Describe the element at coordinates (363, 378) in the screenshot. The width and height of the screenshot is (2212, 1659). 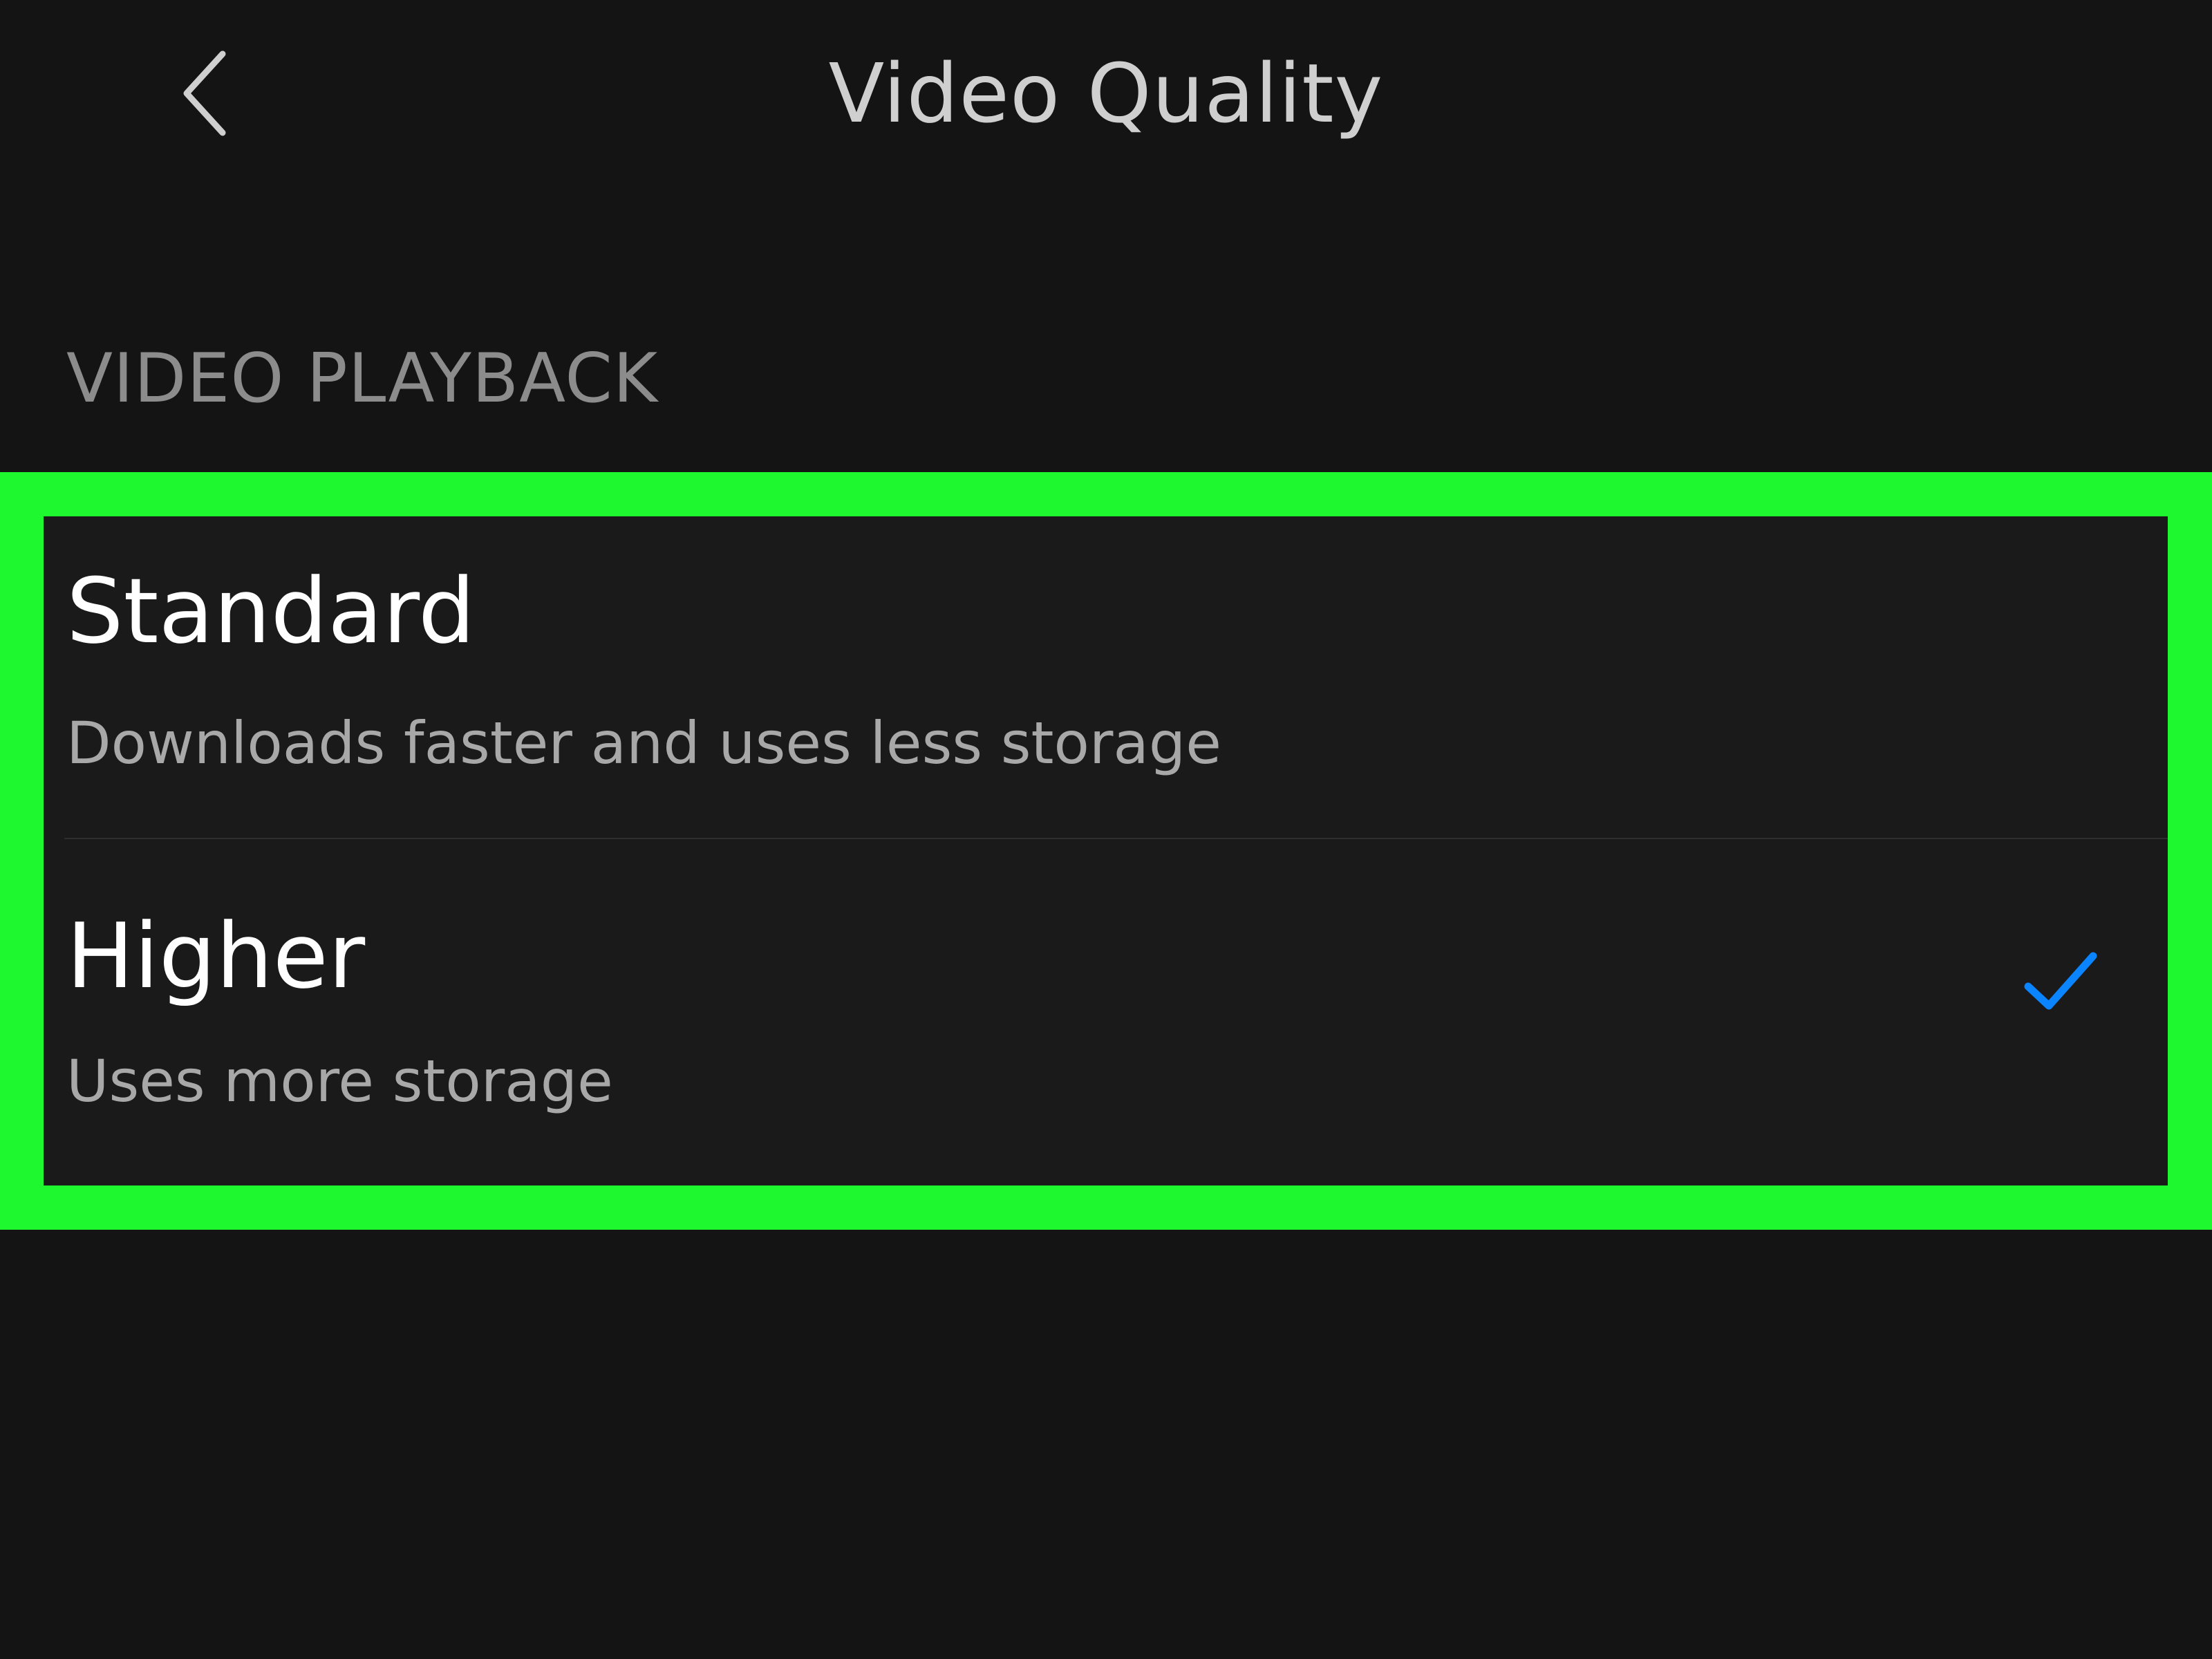
I see `section-header: VIDEO PLAYBACK` at that location.